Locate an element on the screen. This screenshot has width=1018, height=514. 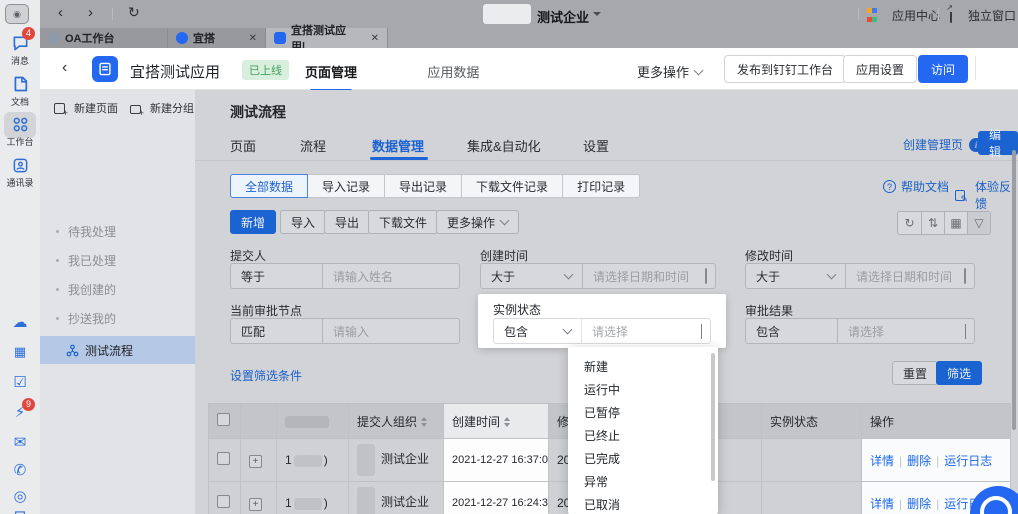
new-group-button: + 新建分组 is located at coordinates (162, 109).